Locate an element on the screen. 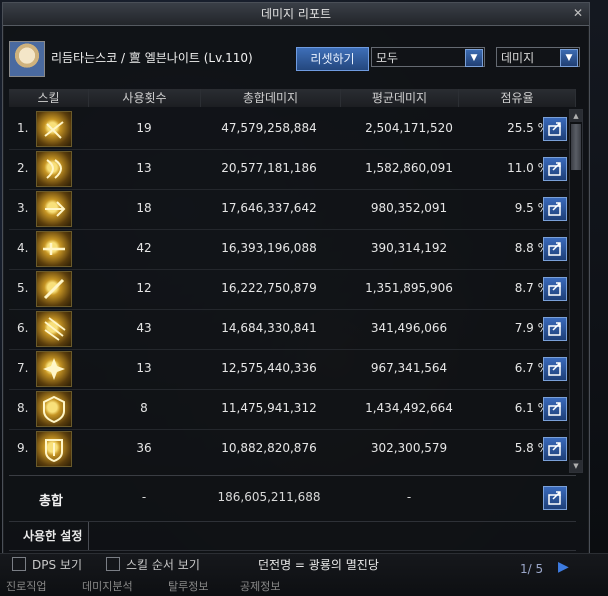 This screenshot has width=608, height=596. row-share: 9.5 % is located at coordinates (531, 208).